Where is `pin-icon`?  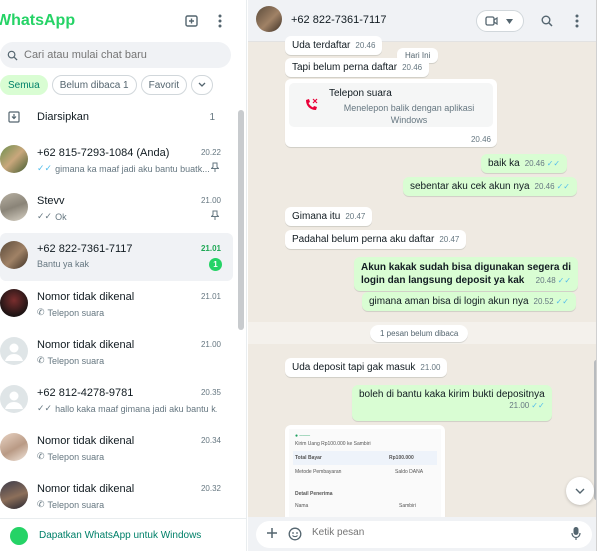 pin-icon is located at coordinates (215, 216).